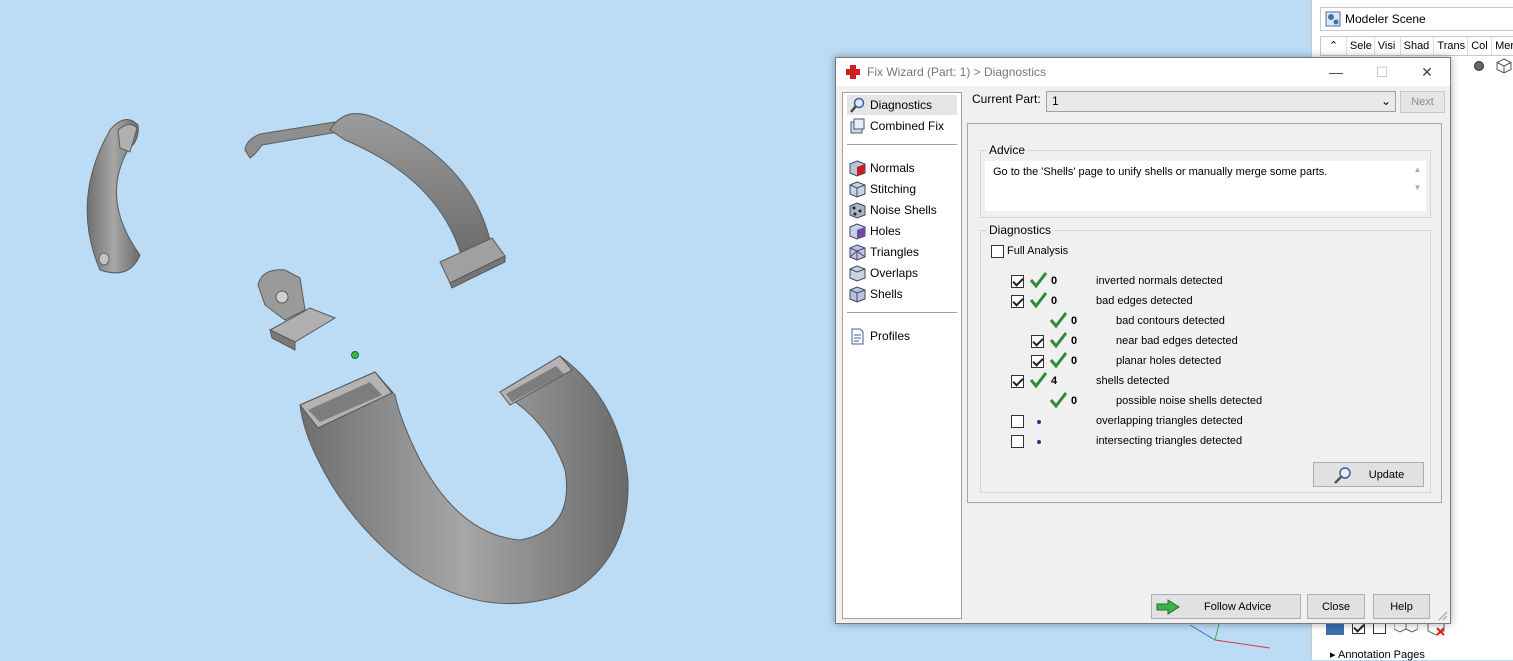 Image resolution: width=1513 pixels, height=661 pixels. Describe the element at coordinates (1189, 401) in the screenshot. I see `noise-shells-label: possible noise shells detected` at that location.